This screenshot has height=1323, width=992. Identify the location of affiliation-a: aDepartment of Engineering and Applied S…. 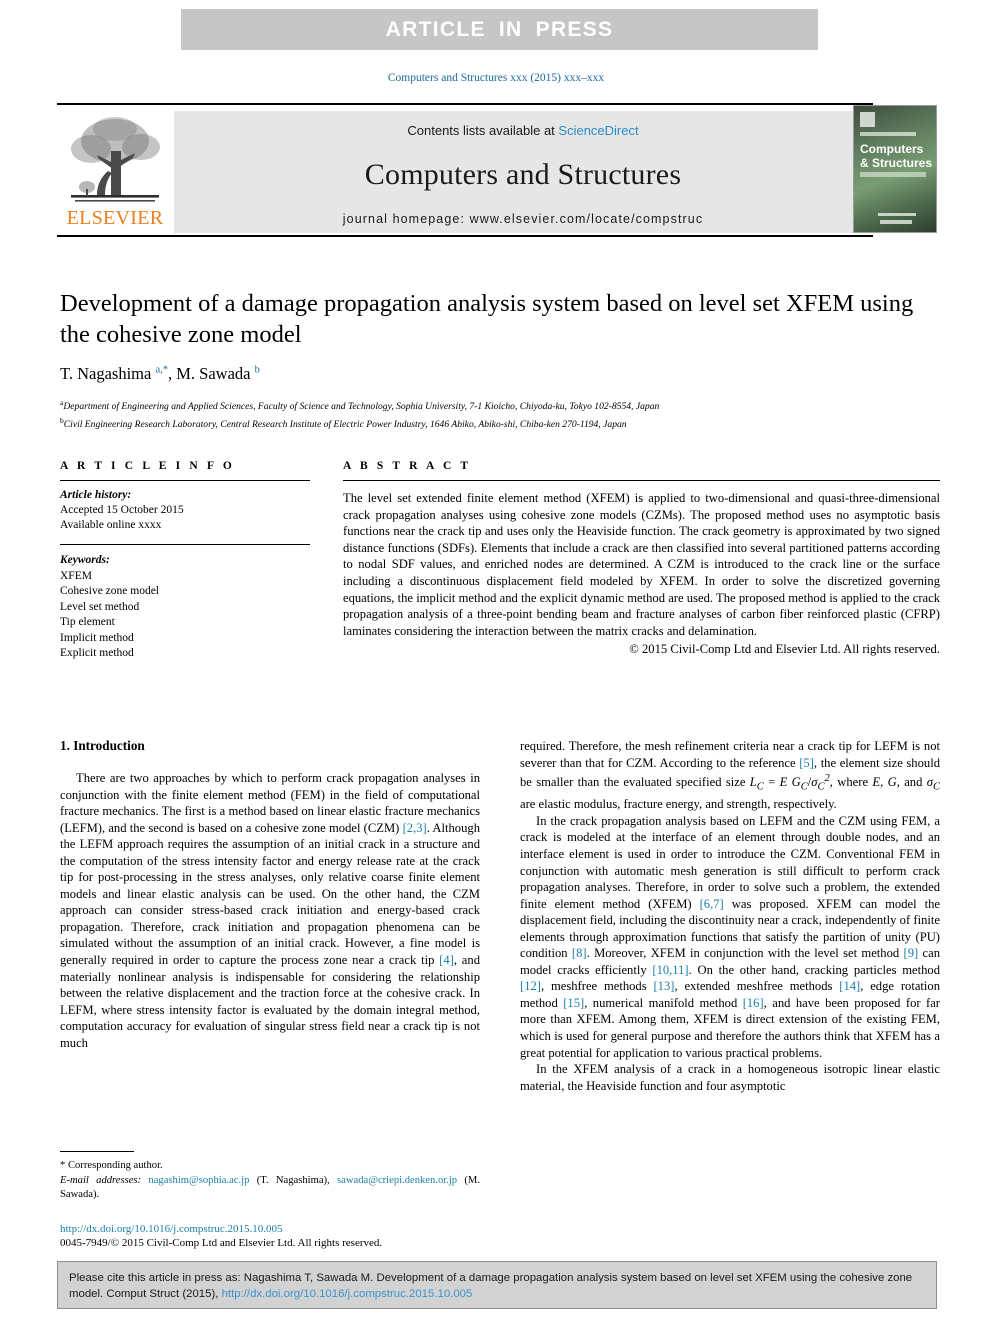
(360, 405).